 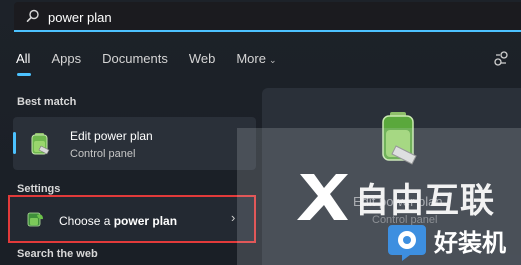 I want to click on search-web-heading: Search the web, so click(x=57, y=254).